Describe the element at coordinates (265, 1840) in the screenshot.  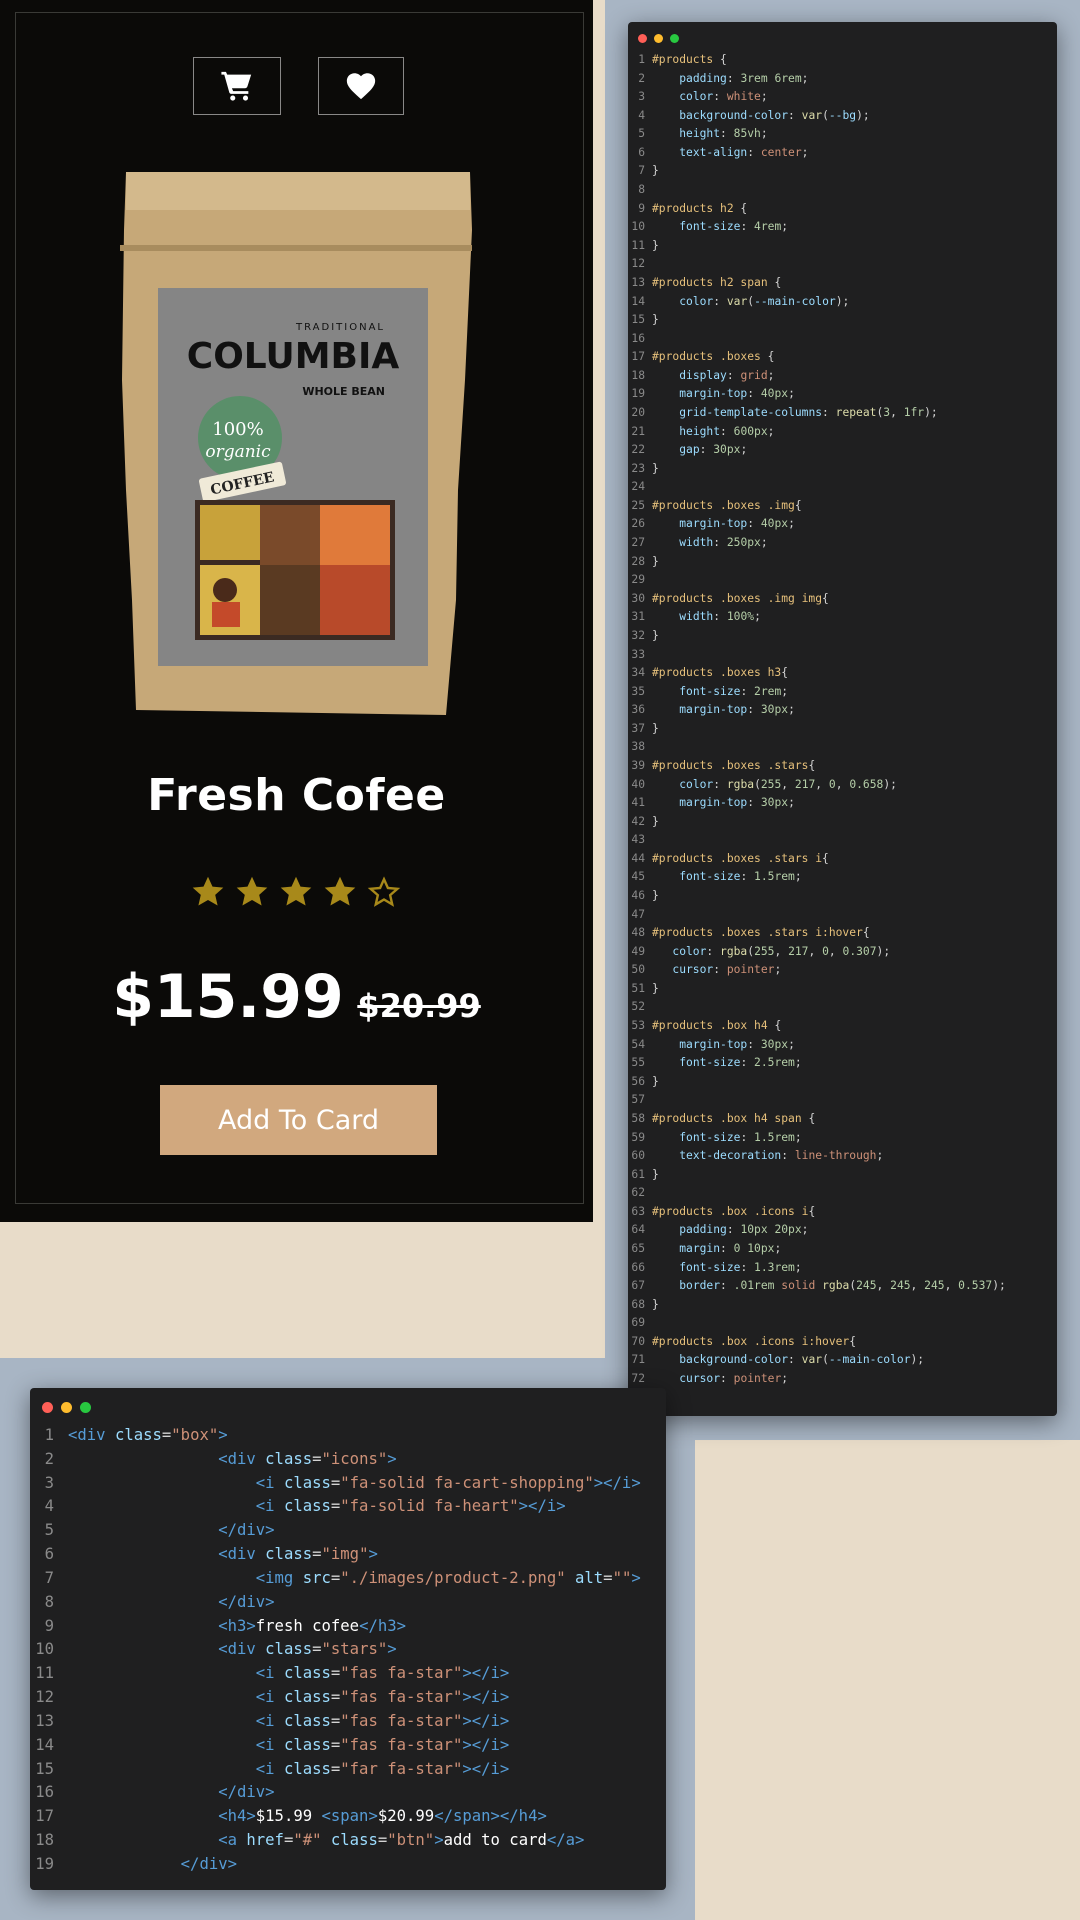
I see `code-token: href` at that location.